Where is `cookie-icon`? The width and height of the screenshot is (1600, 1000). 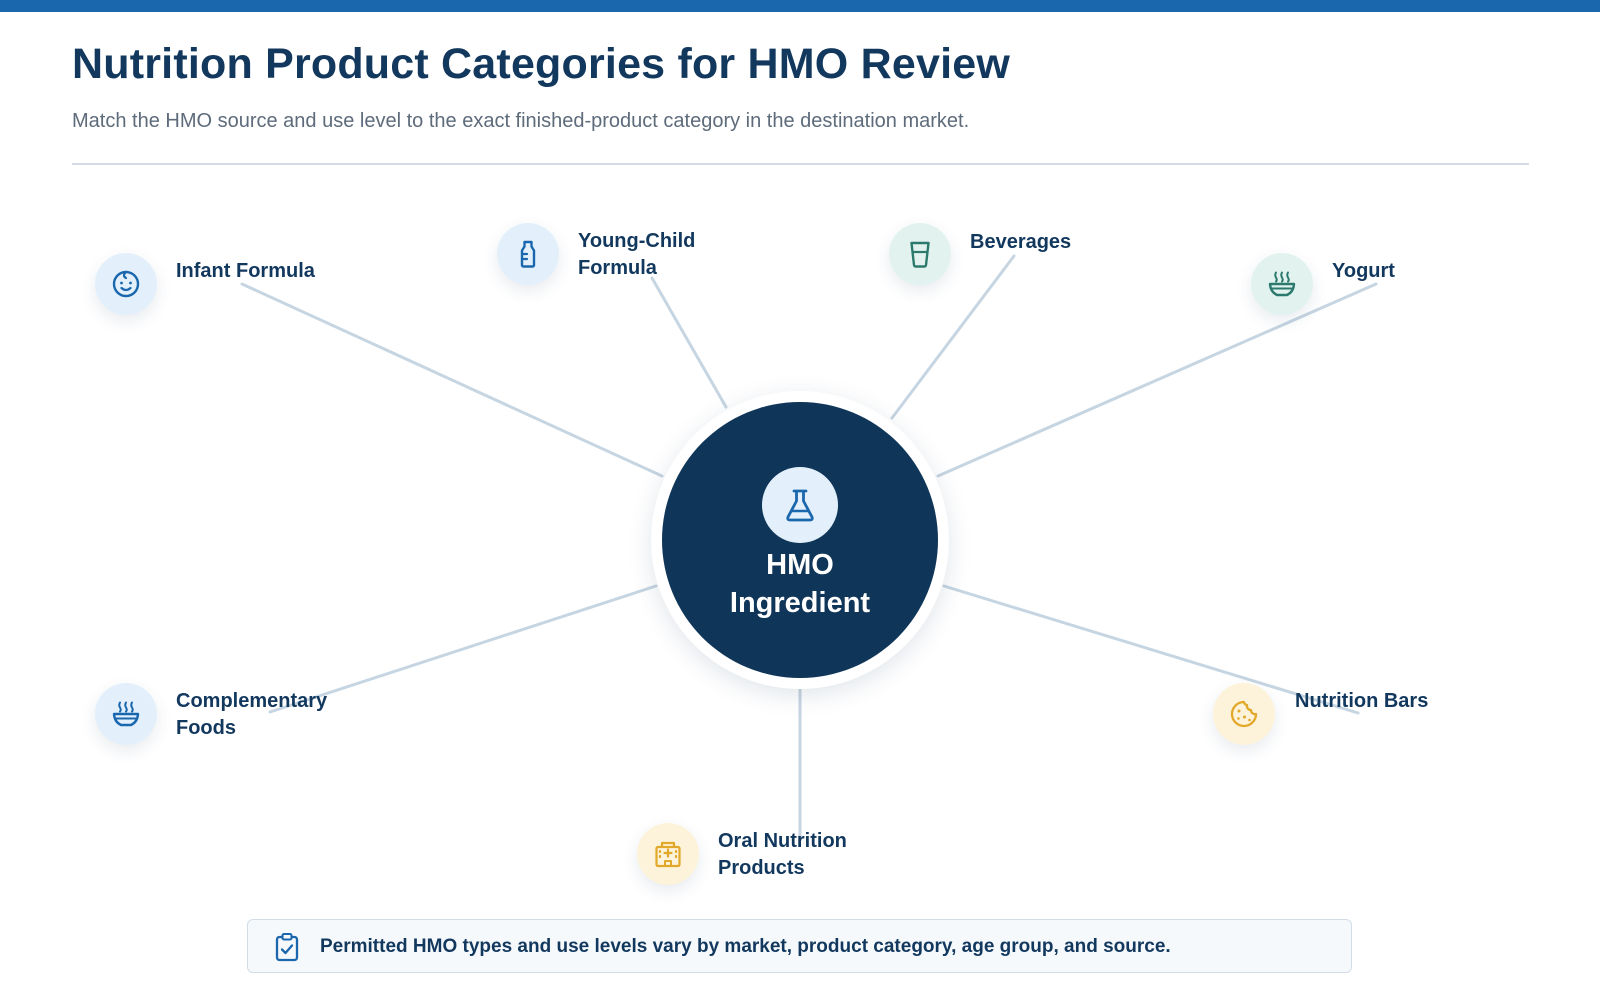 cookie-icon is located at coordinates (1244, 714).